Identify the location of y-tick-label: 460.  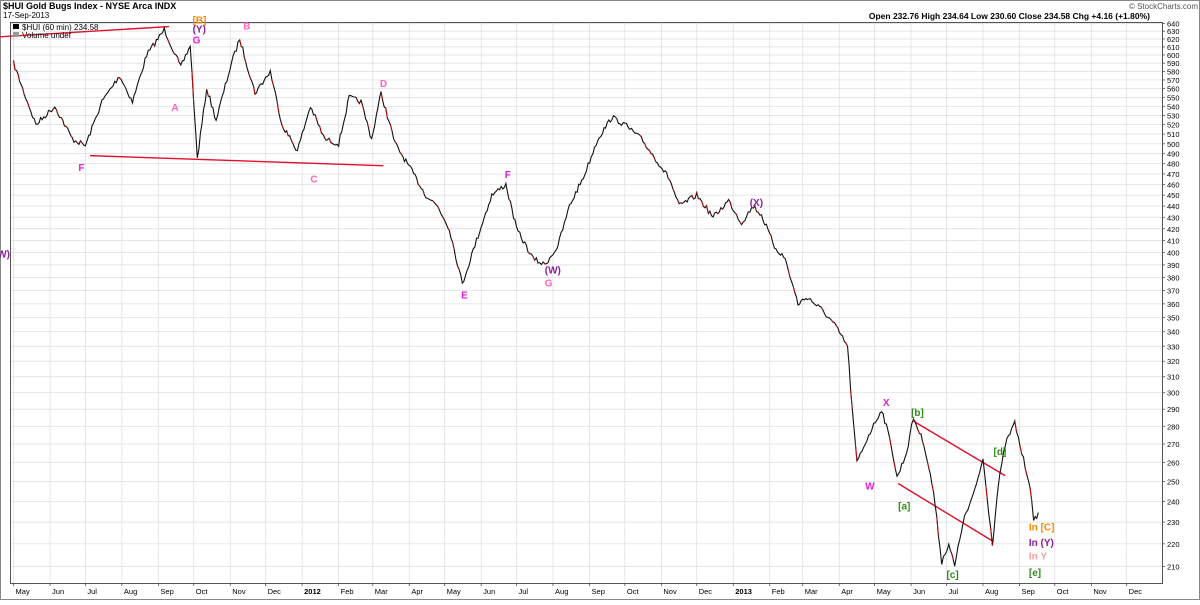
(1173, 184).